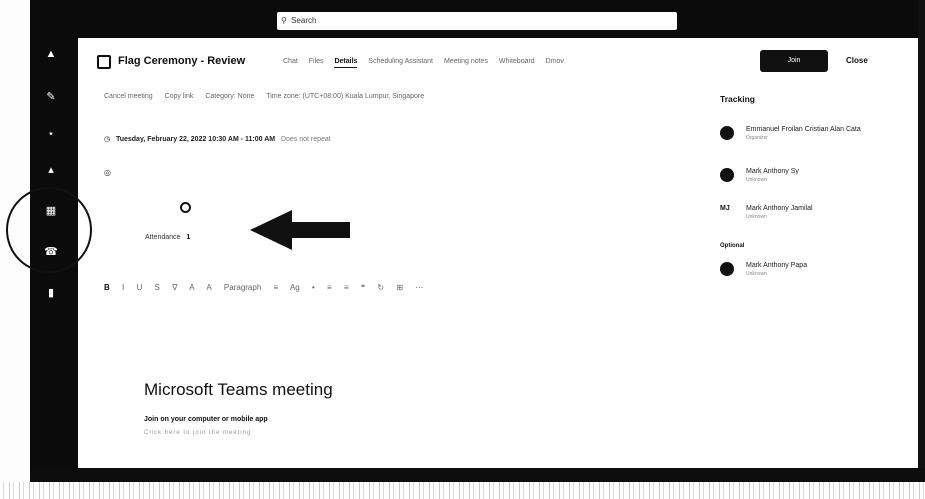 The height and width of the screenshot is (499, 925). Describe the element at coordinates (188, 237) in the screenshot. I see `attendance-count: 1` at that location.